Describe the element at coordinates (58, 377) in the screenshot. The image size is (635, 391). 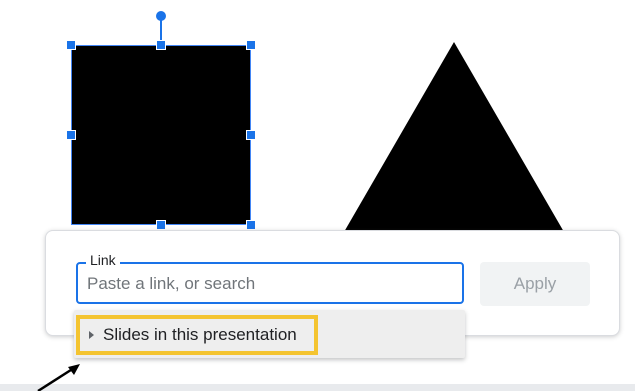
I see `pointer-arrow-icon` at that location.